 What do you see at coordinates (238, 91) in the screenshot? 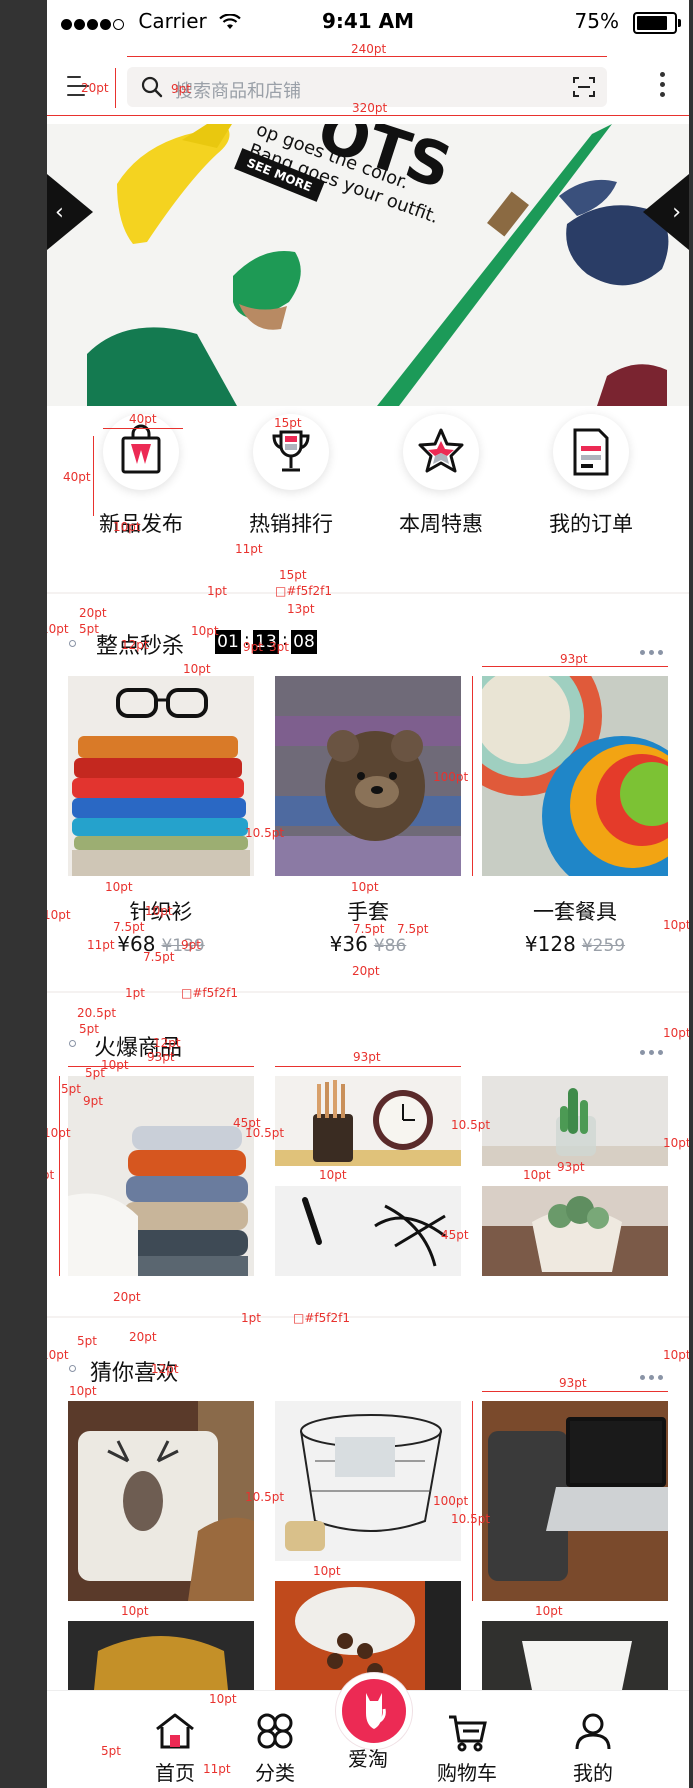
I see `search-placeholder: 搜索商品和店铺` at bounding box center [238, 91].